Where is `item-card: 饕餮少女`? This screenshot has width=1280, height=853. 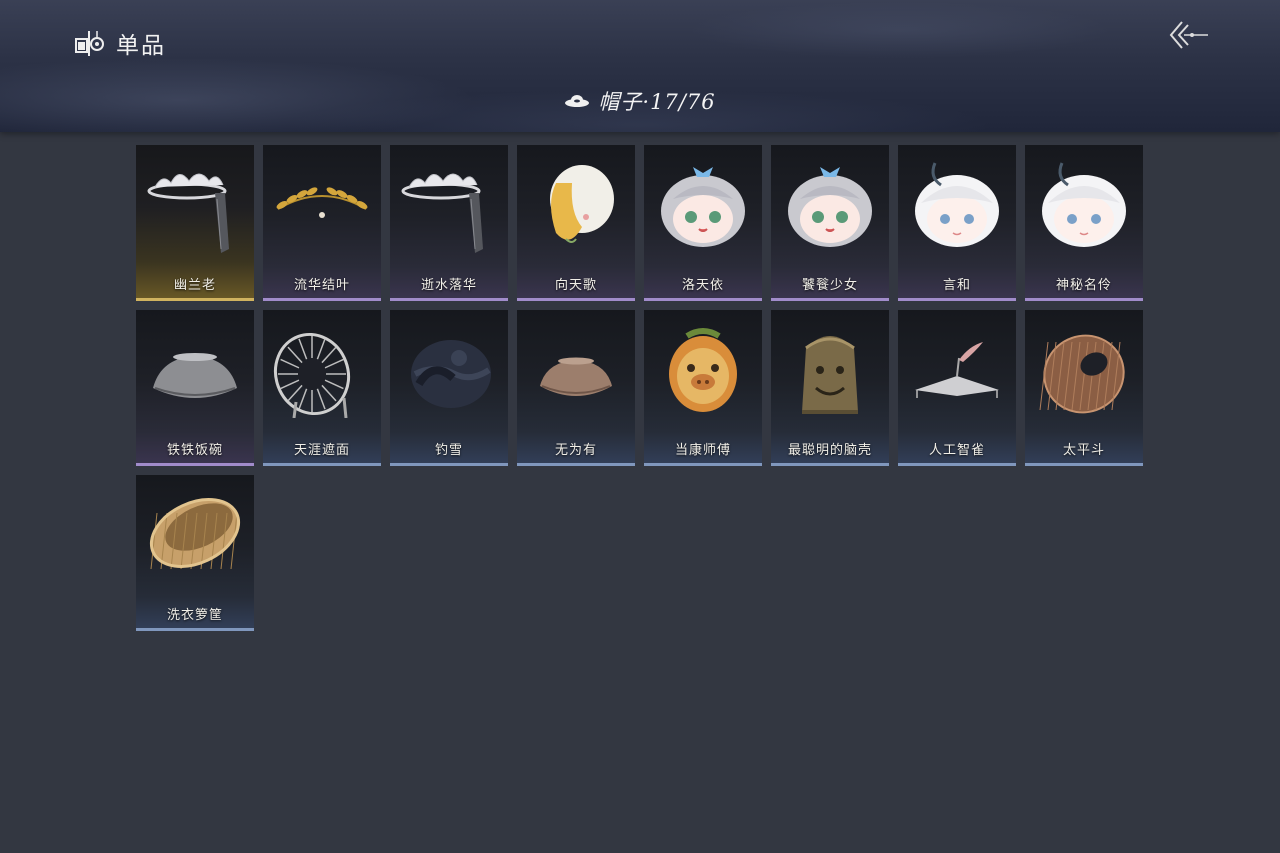
item-card: 饕餮少女 is located at coordinates (830, 223).